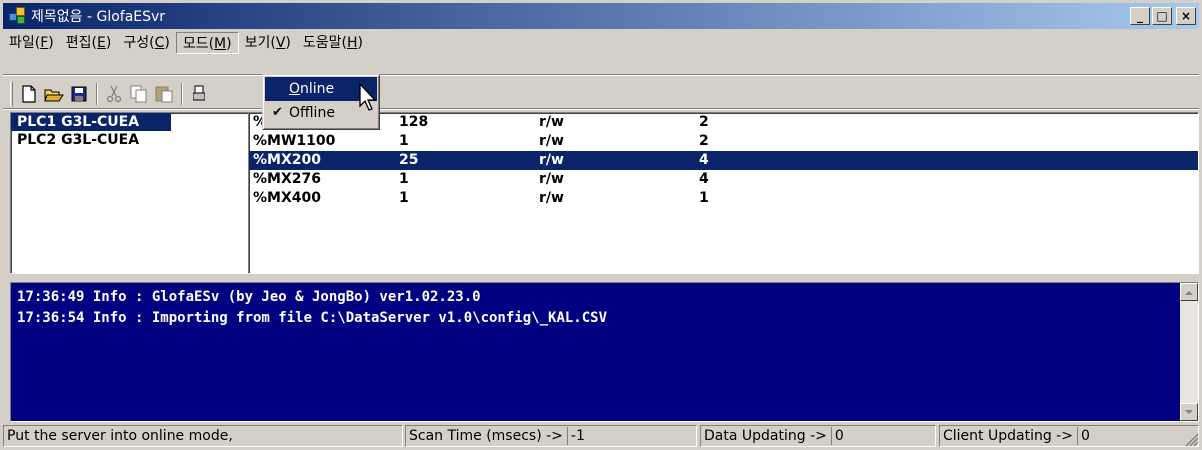  I want to click on tag-count: 1, so click(704, 198).